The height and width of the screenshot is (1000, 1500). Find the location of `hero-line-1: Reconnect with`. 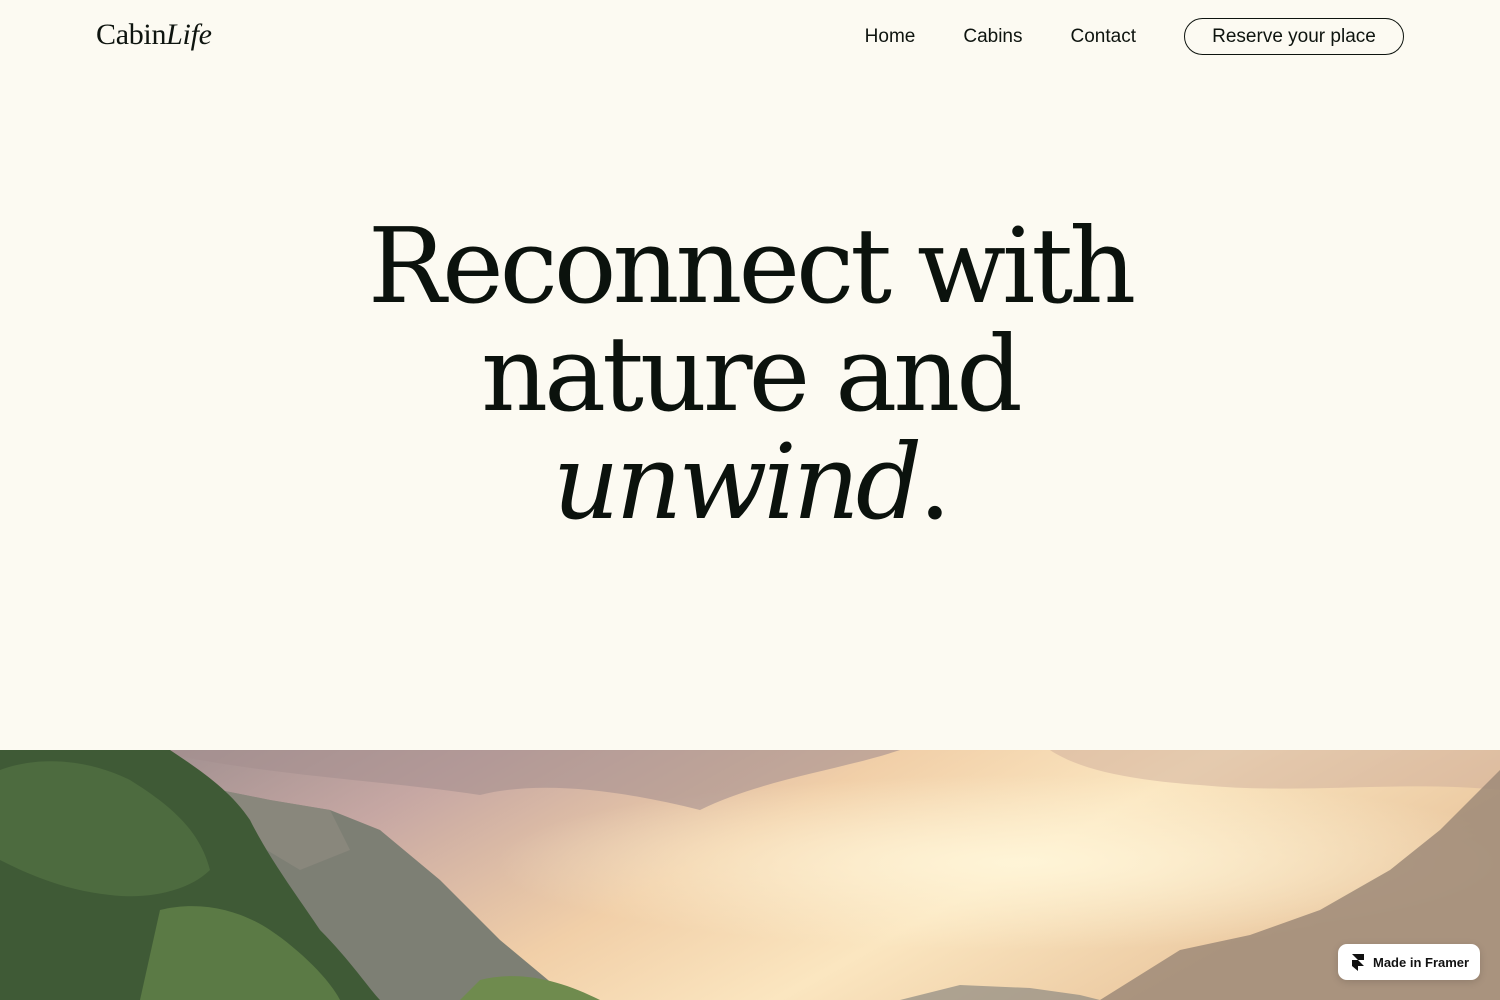

hero-line-1: Reconnect with is located at coordinates (751, 266).